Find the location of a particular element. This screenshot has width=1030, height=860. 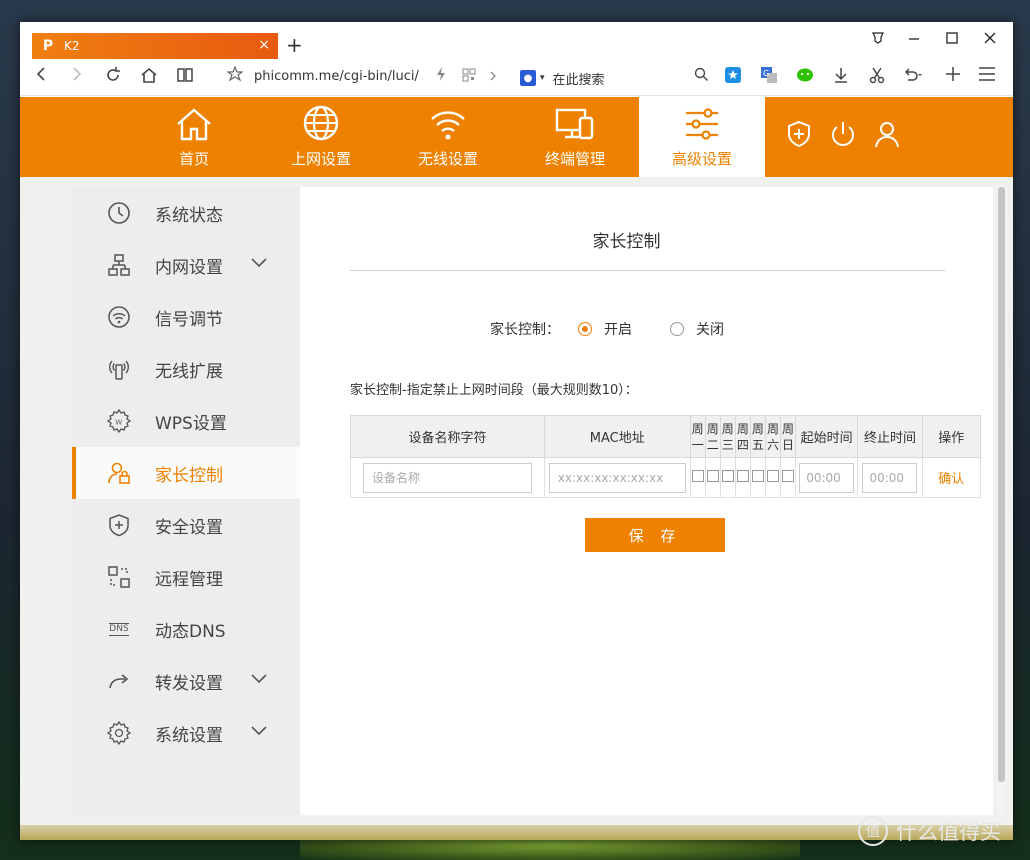

shield-plus-header-icon is located at coordinates (799, 134).